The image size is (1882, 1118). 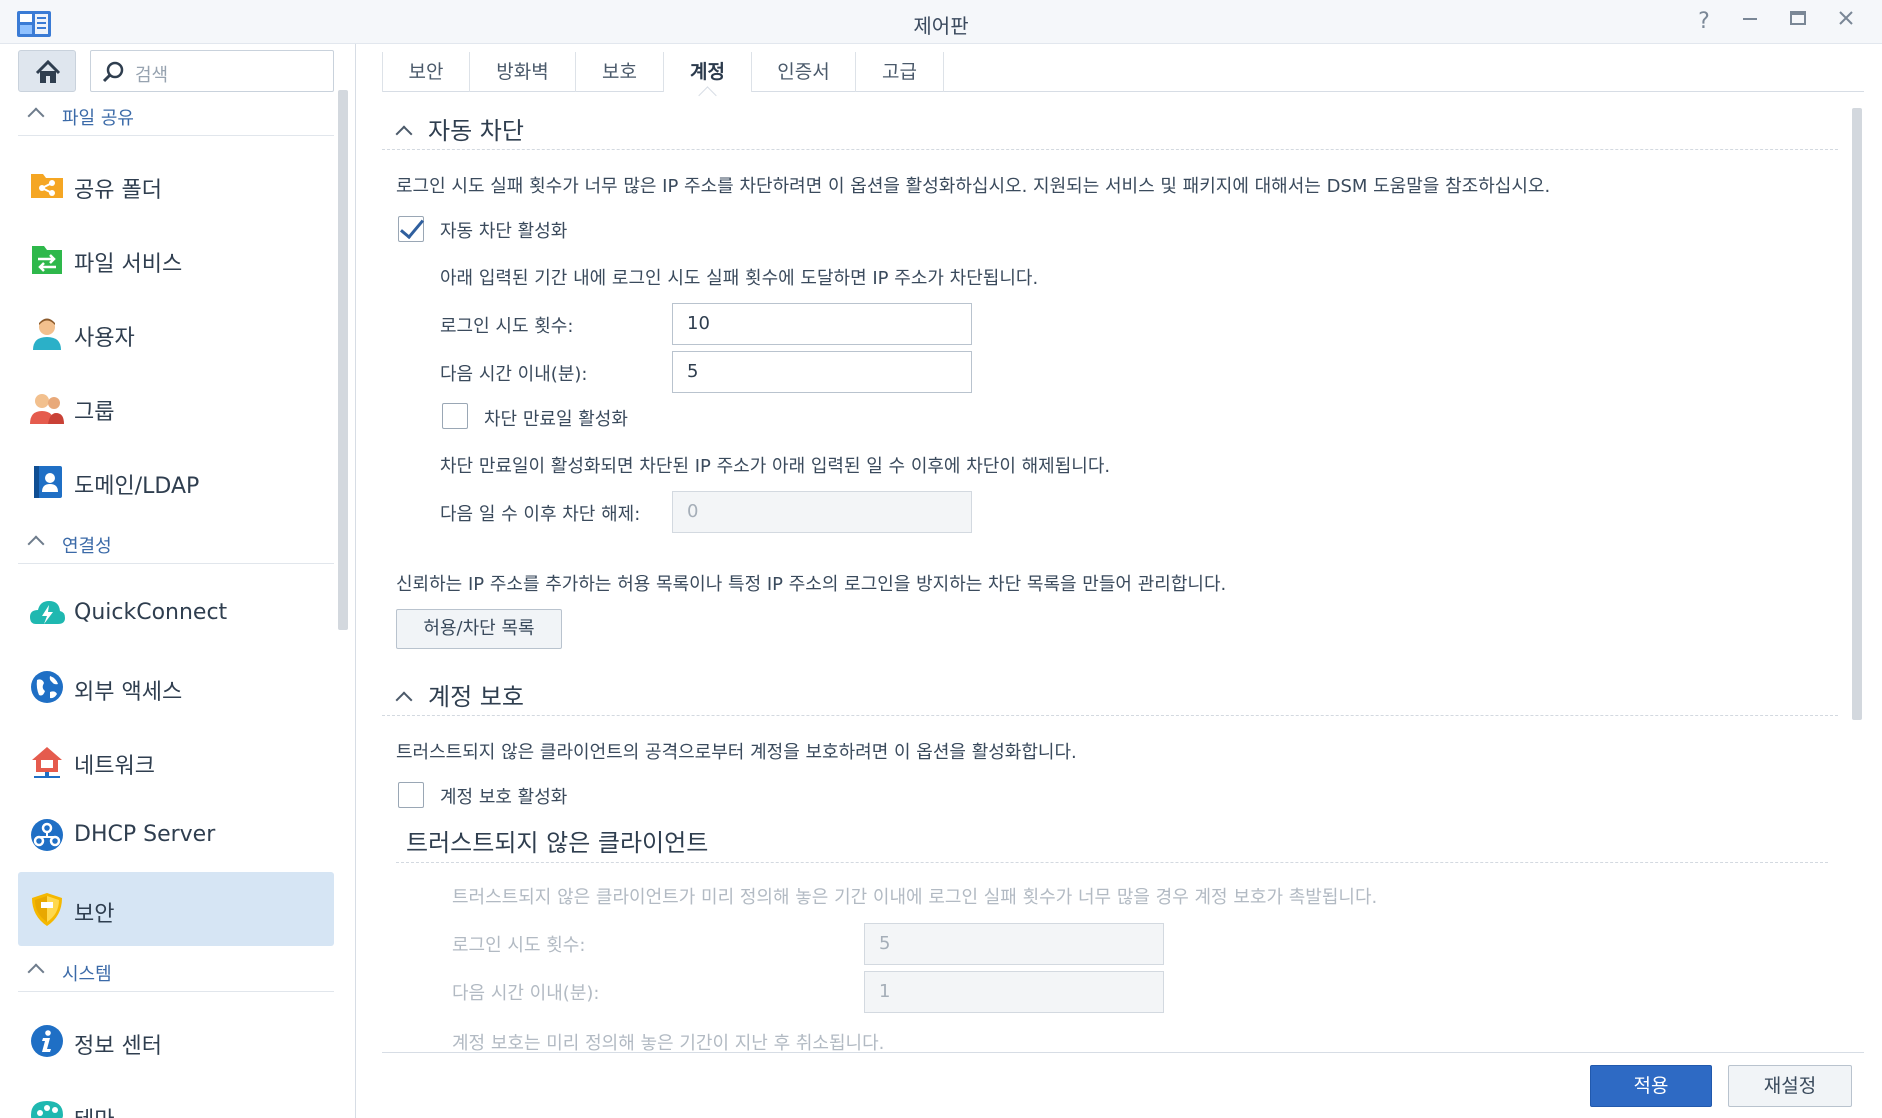 What do you see at coordinates (176, 333) in the screenshot?
I see `sidebar-item-user: 사용자` at bounding box center [176, 333].